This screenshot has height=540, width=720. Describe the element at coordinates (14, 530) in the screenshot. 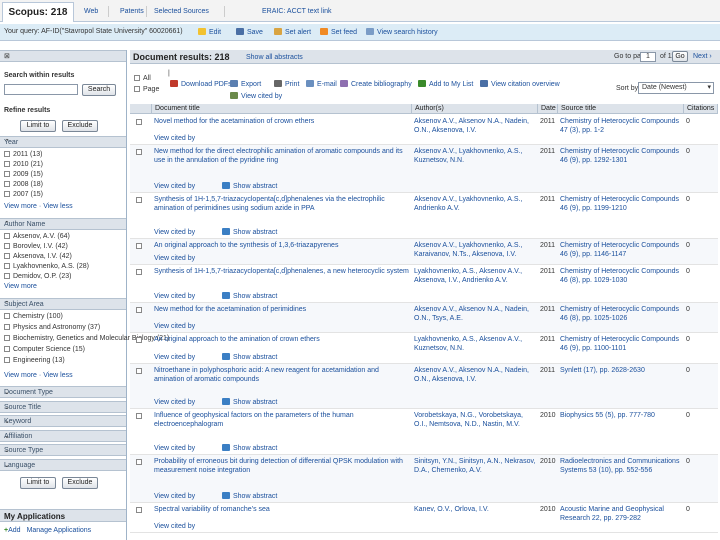

I see `add-app-link: Add` at that location.